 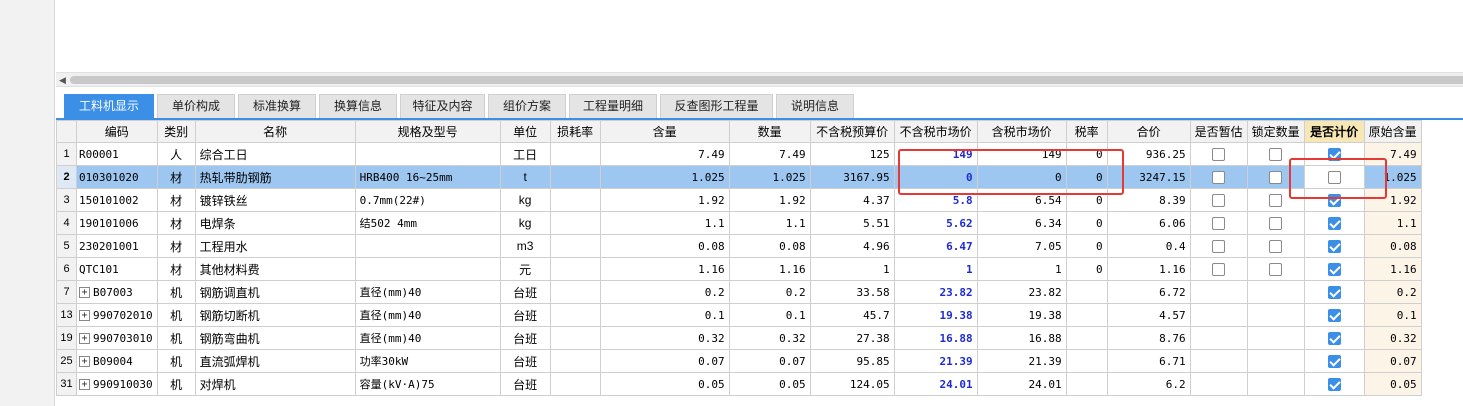 What do you see at coordinates (1148, 223) in the screenshot?
I see `total-cell: 6.06` at bounding box center [1148, 223].